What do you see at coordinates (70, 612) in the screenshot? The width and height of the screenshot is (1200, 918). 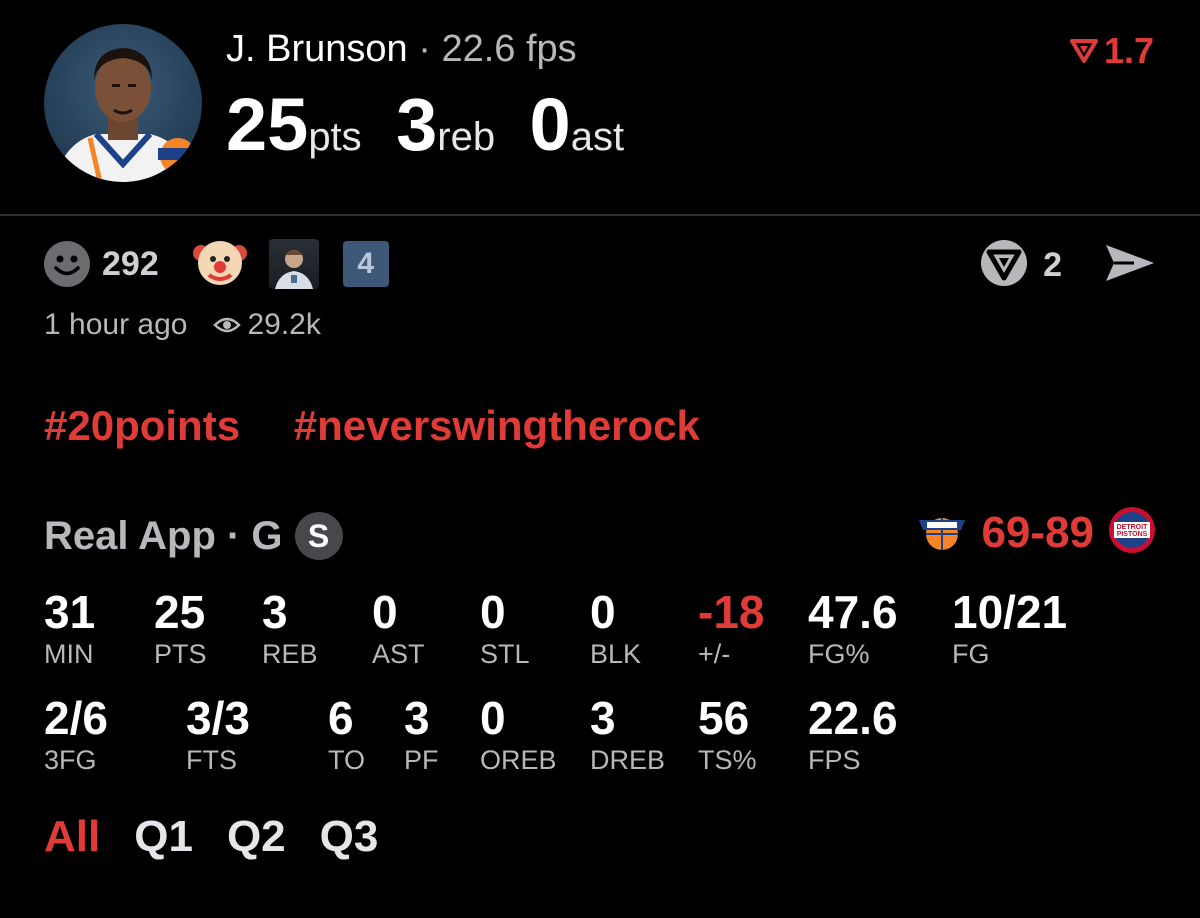 I see `stat-value: 31` at bounding box center [70, 612].